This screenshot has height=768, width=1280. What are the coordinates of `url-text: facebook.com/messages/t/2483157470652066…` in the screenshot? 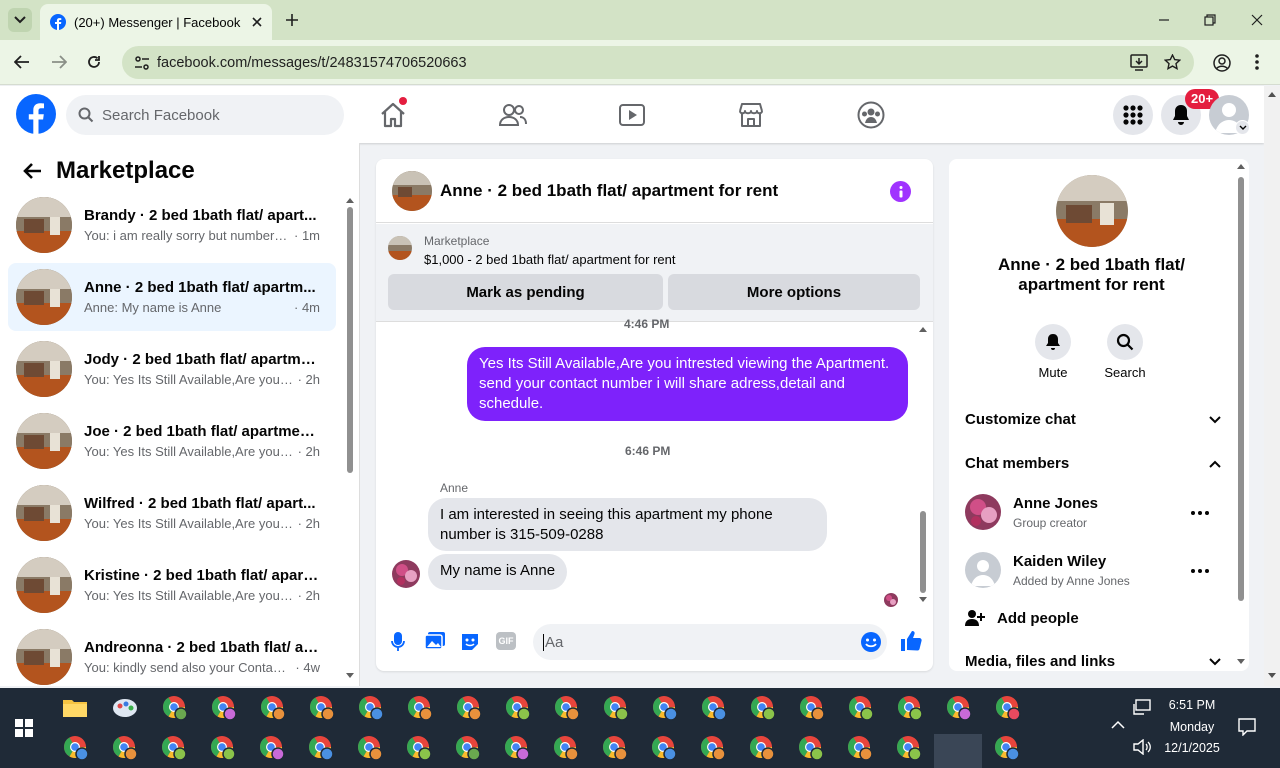 It's located at (312, 63).